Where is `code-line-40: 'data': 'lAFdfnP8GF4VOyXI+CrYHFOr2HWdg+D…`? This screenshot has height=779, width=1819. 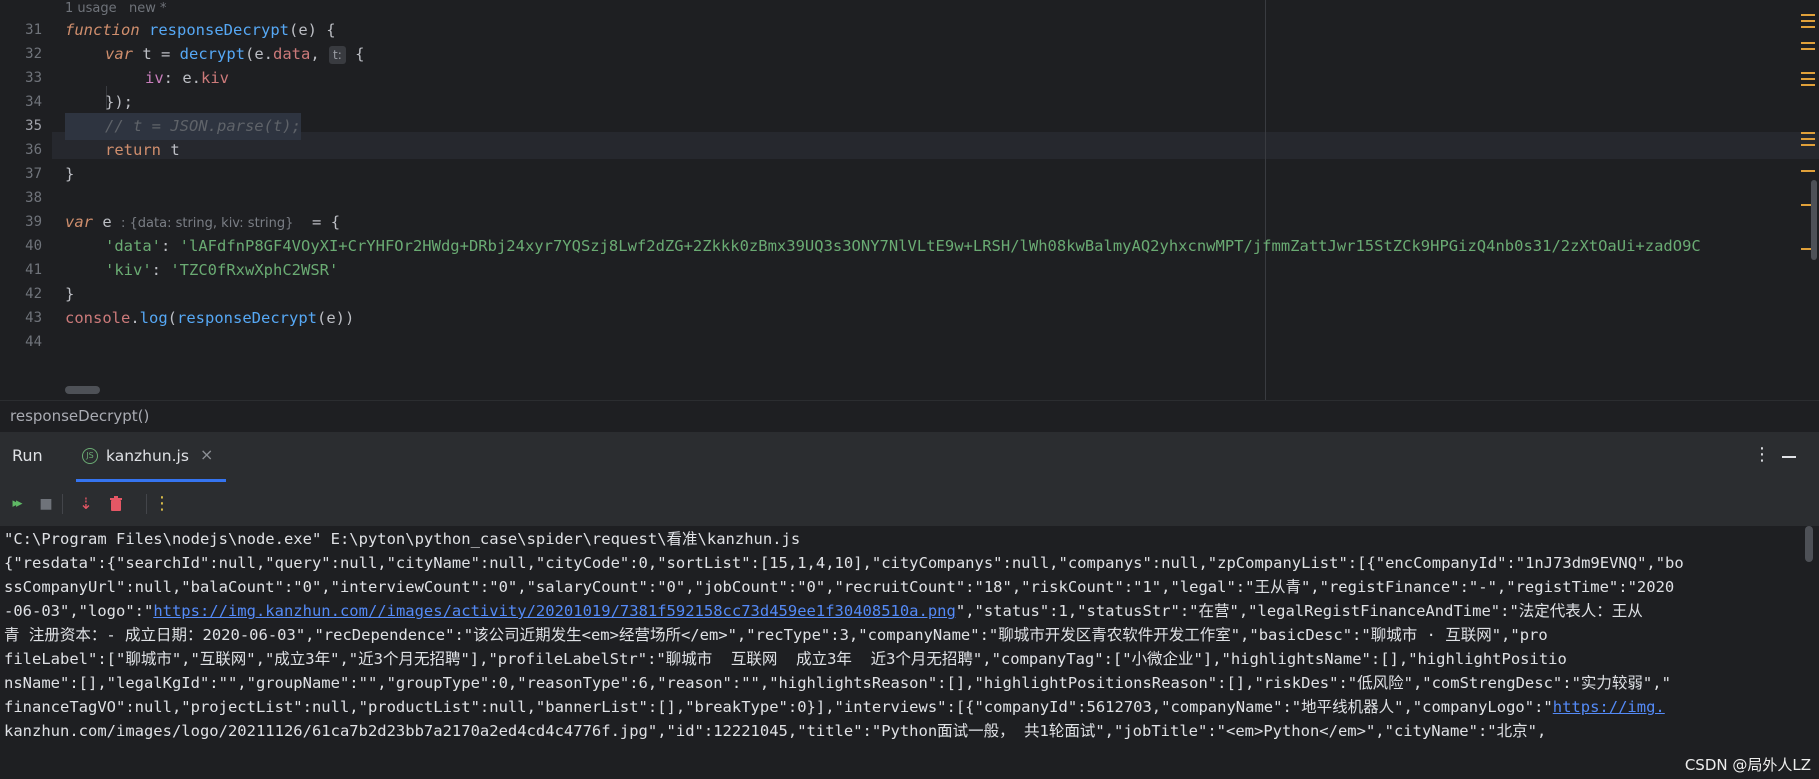
code-line-40: 'data': 'lAFdfnP8GF4VOyXI+CrYHFOr2HWdg+D… is located at coordinates (903, 246).